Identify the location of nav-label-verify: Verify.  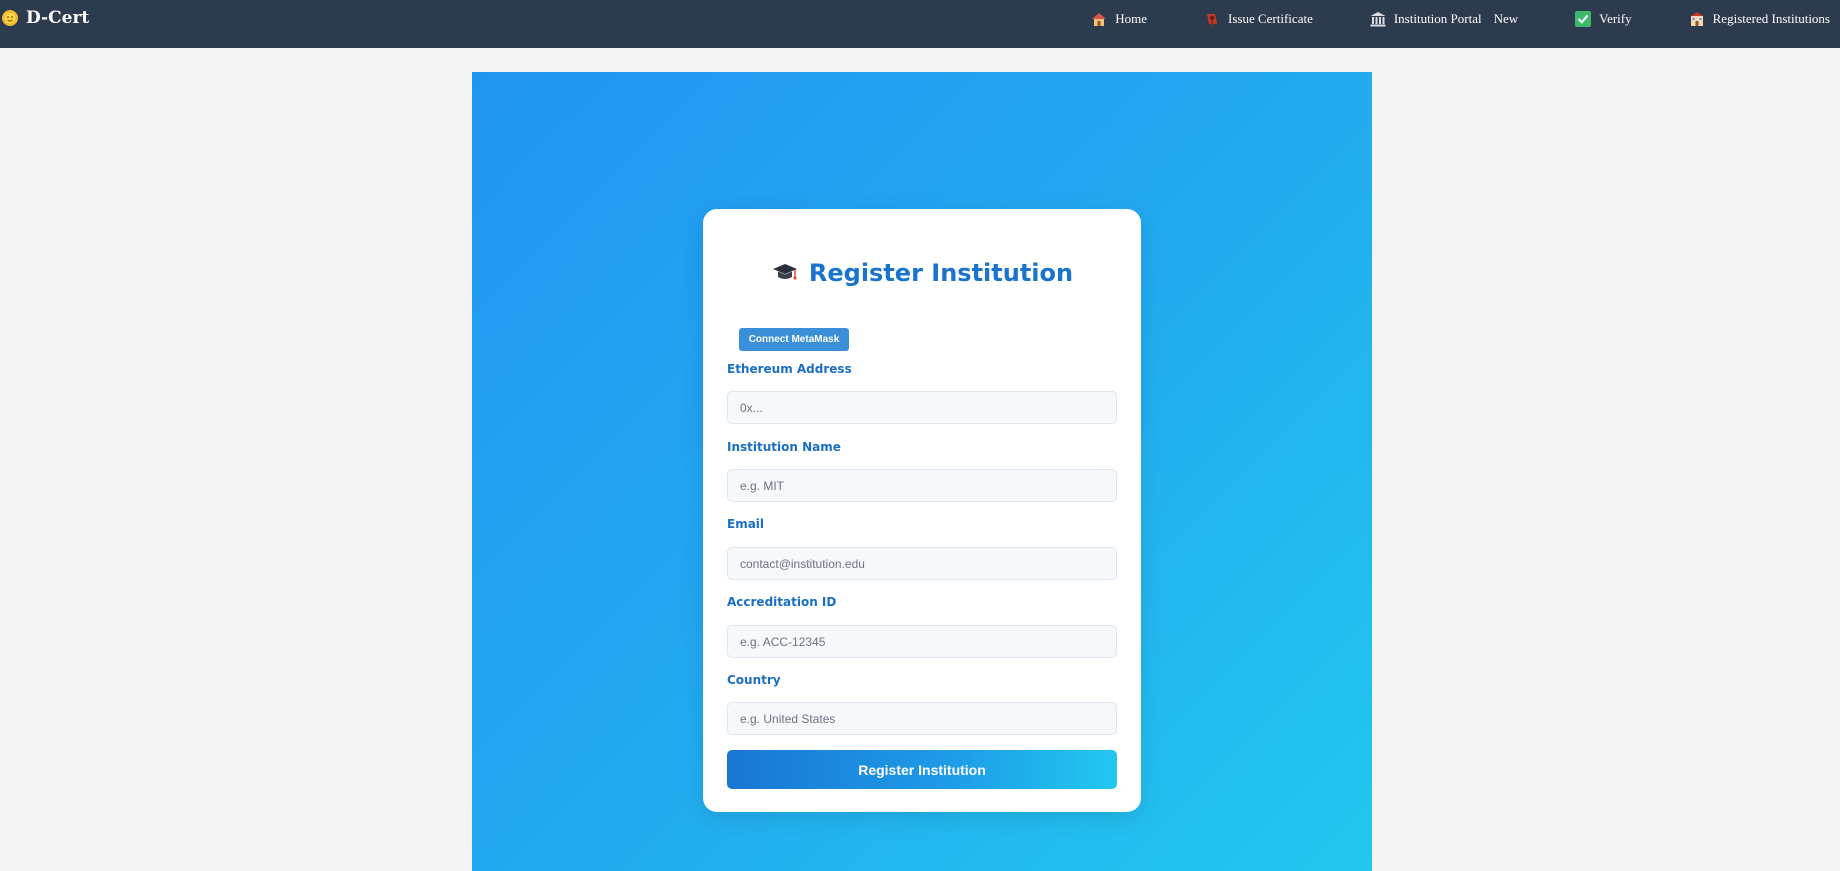
(1615, 18).